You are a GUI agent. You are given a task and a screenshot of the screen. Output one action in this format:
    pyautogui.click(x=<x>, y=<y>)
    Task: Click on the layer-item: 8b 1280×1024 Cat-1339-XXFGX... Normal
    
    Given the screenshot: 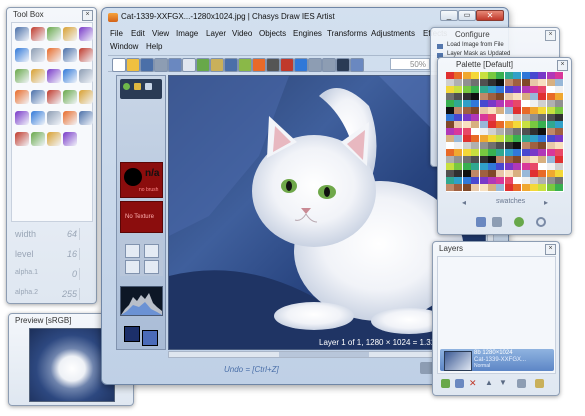 What is the action you would take?
    pyautogui.click(x=497, y=360)
    